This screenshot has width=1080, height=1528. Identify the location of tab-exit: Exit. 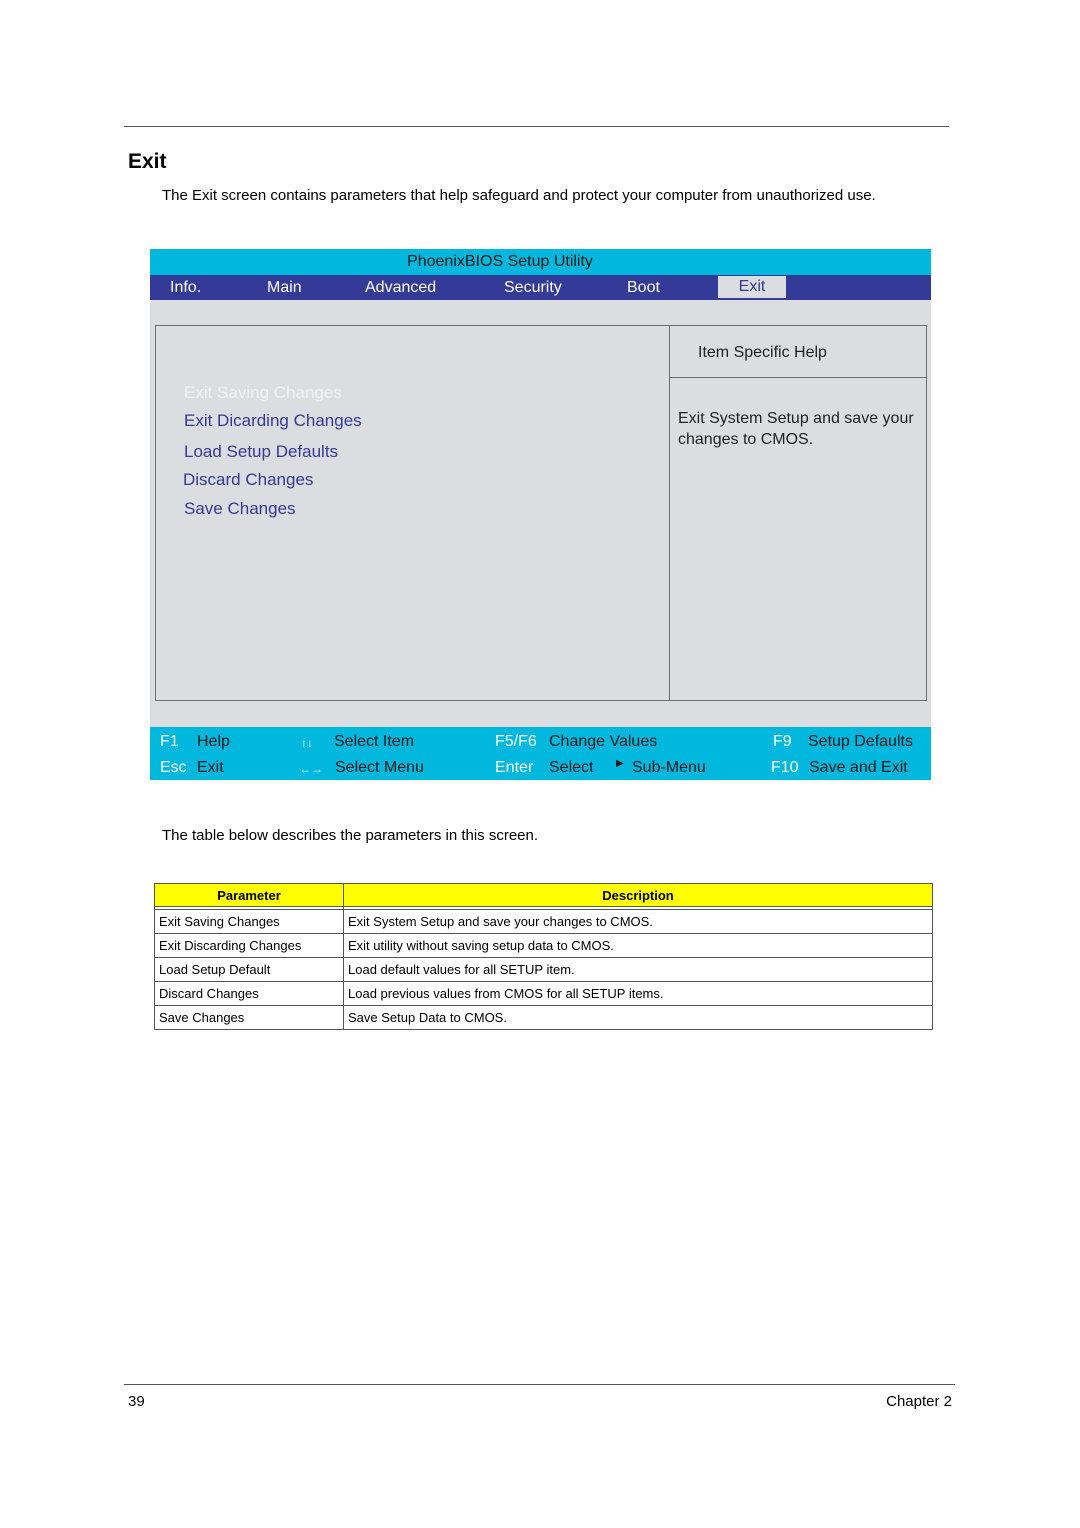
(752, 287).